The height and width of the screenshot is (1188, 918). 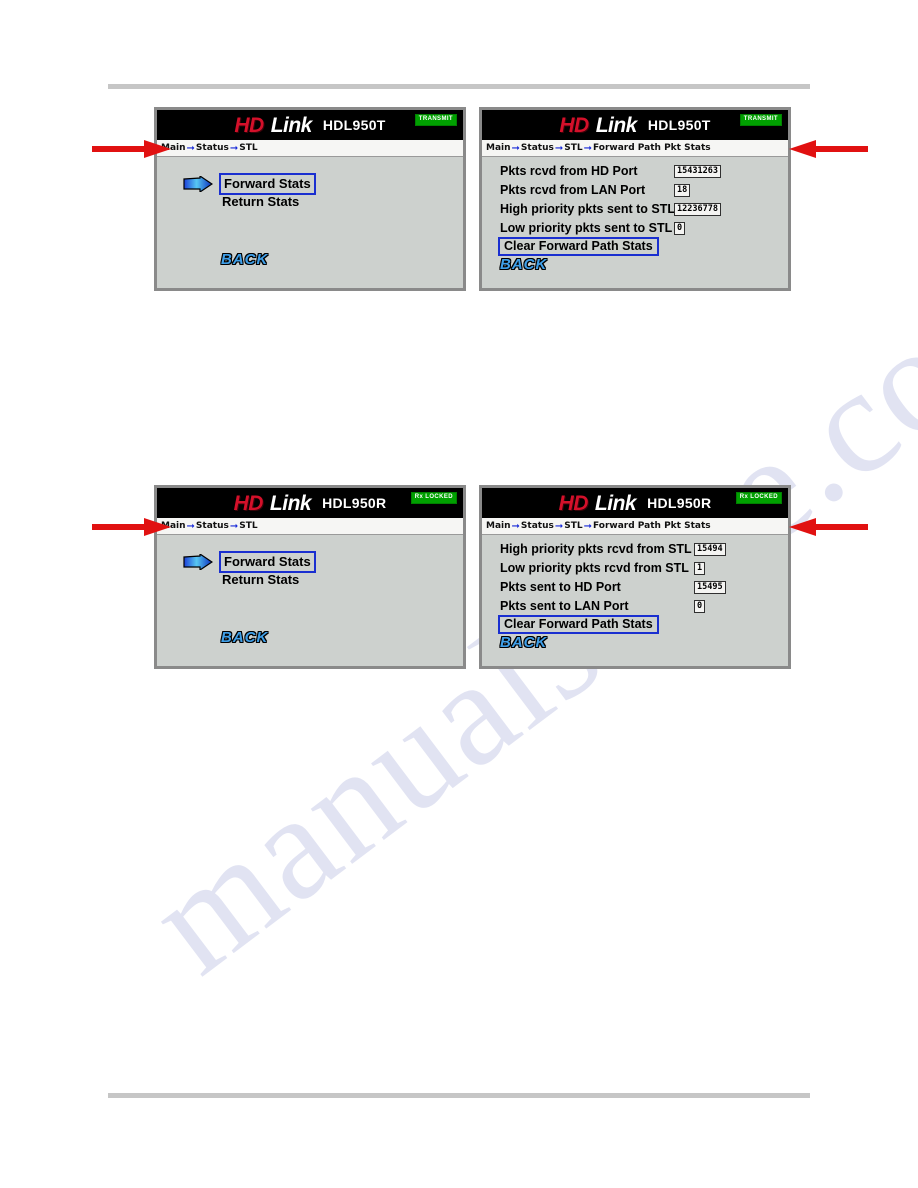 What do you see at coordinates (354, 503) in the screenshot?
I see `model-label: HDL950R` at bounding box center [354, 503].